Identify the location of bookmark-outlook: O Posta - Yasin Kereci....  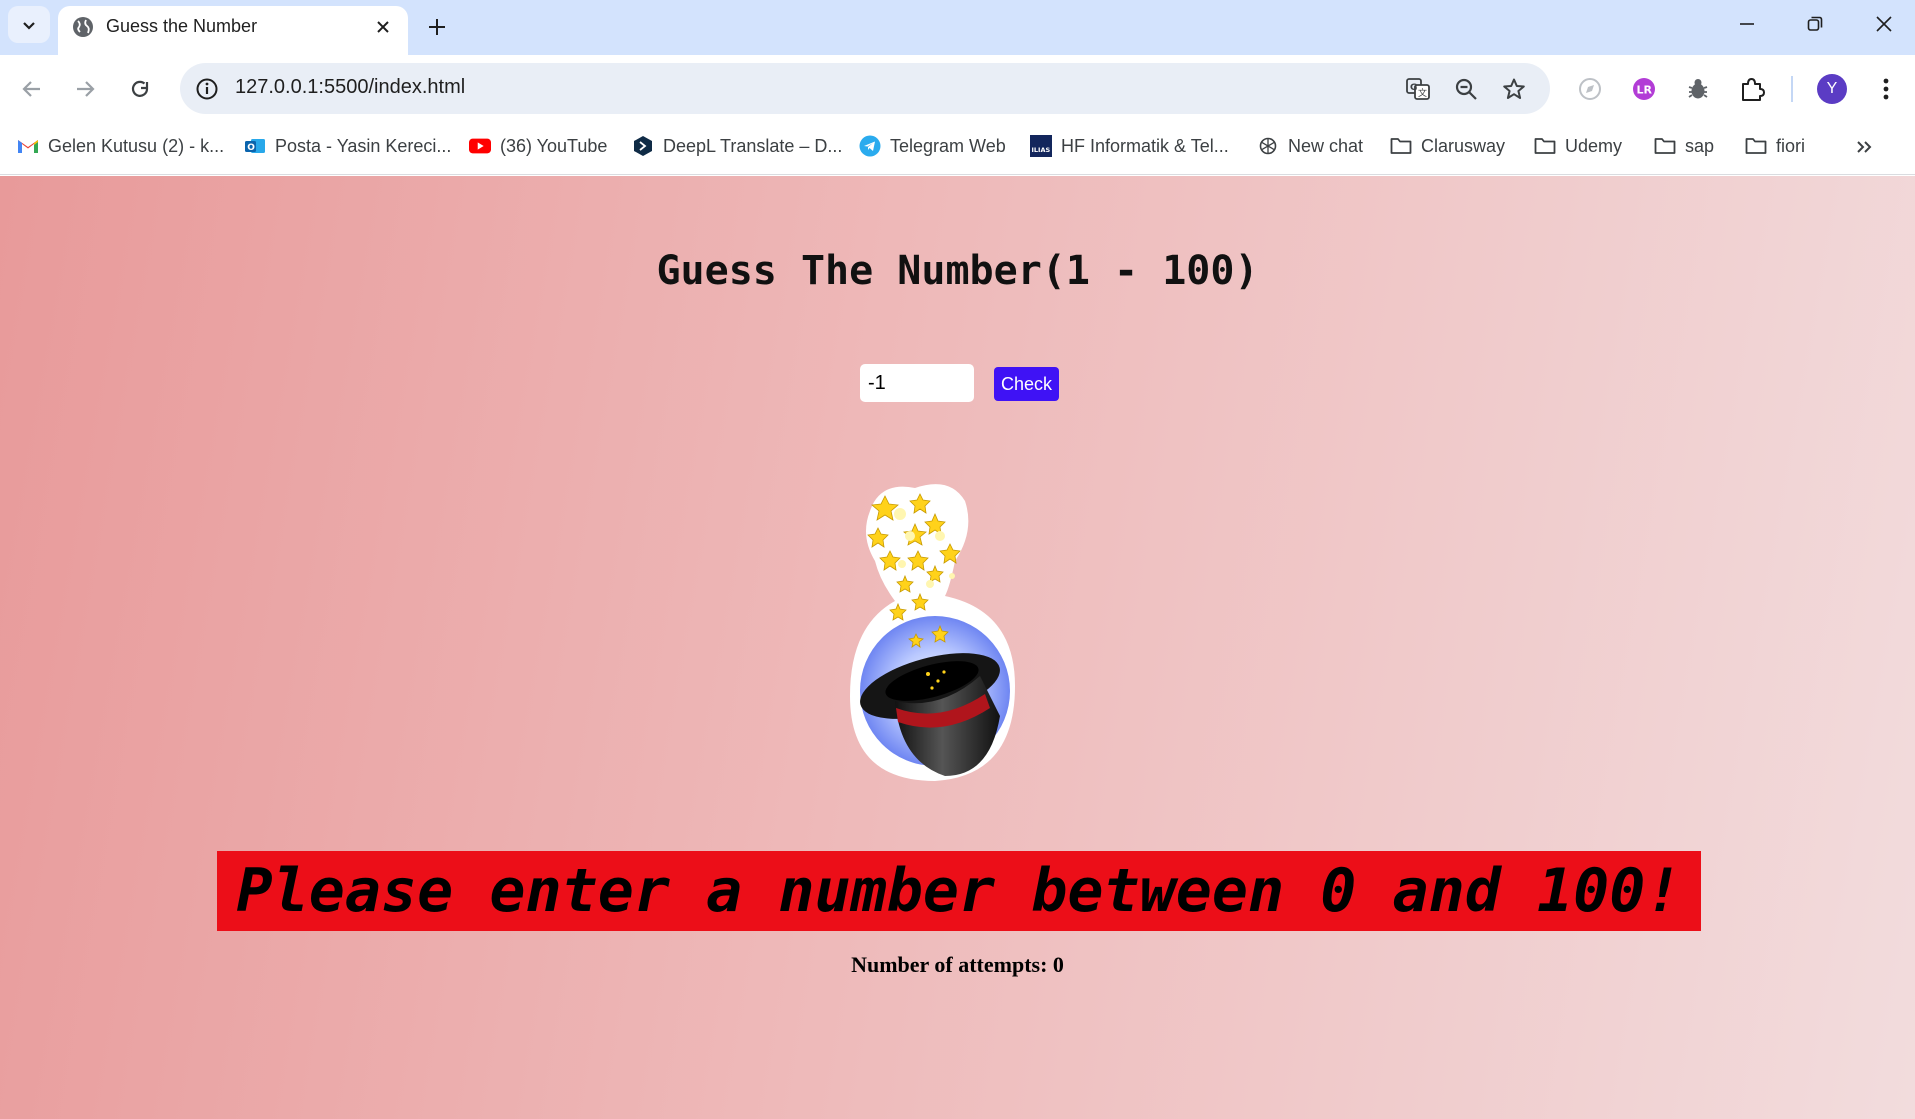
(347, 146).